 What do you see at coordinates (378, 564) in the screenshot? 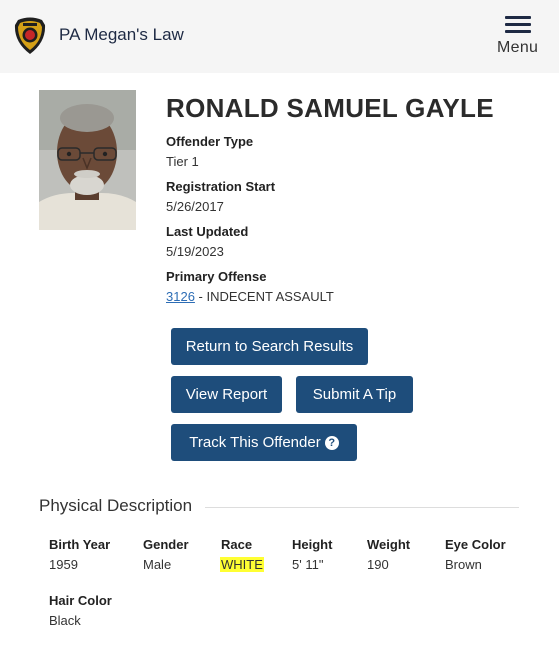
I see `weight-value: 190` at bounding box center [378, 564].